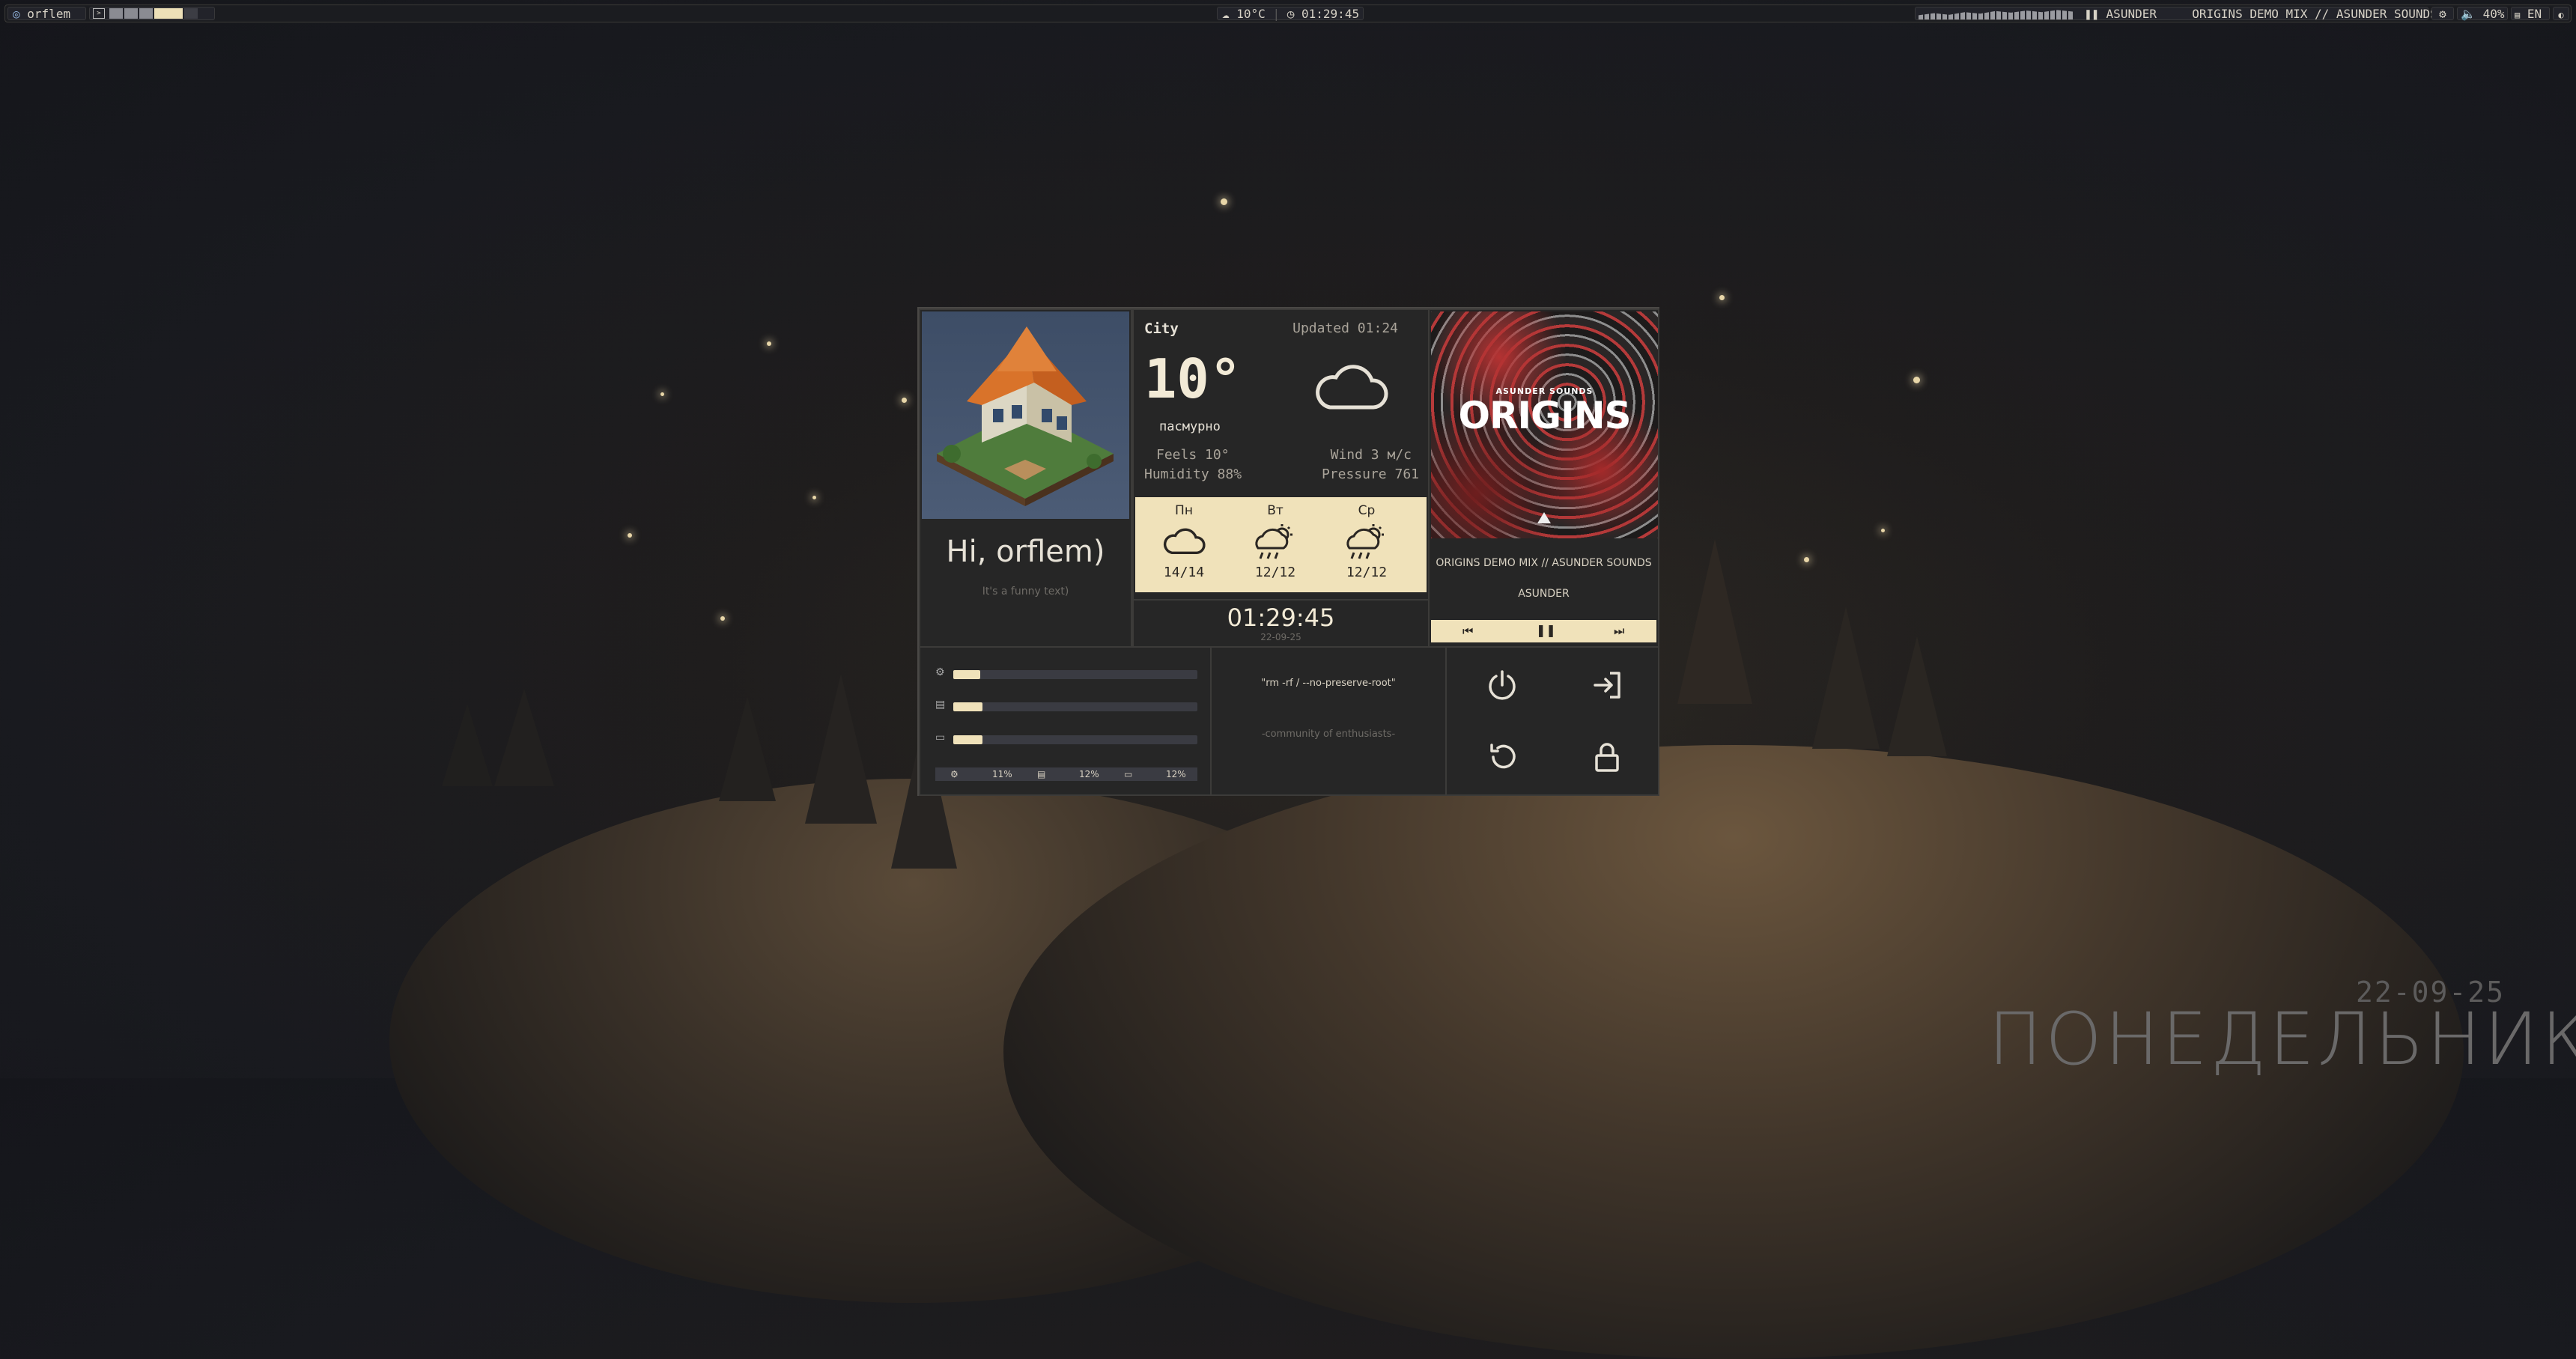 The height and width of the screenshot is (1359, 2576). I want to click on volume-icon: 🔈, so click(2468, 14).